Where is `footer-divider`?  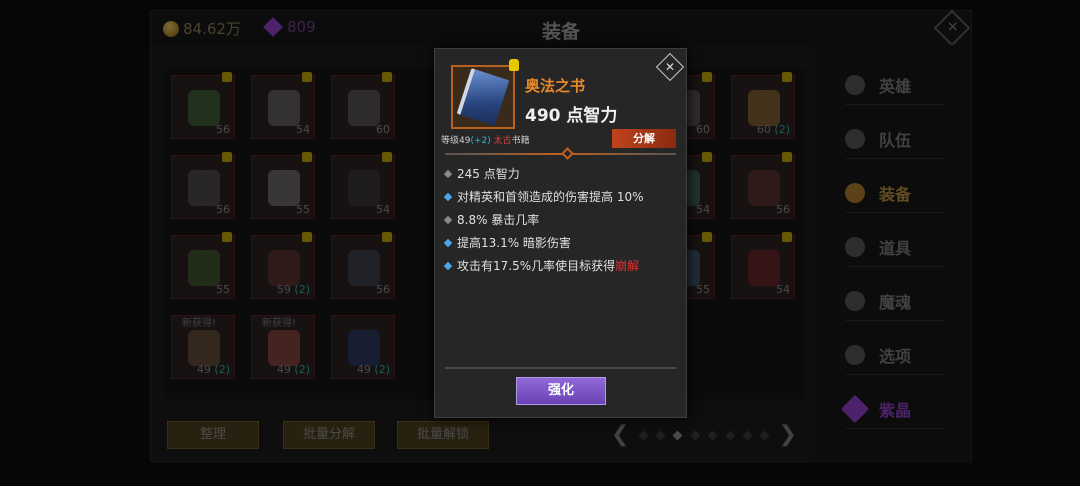 footer-divider is located at coordinates (560, 368).